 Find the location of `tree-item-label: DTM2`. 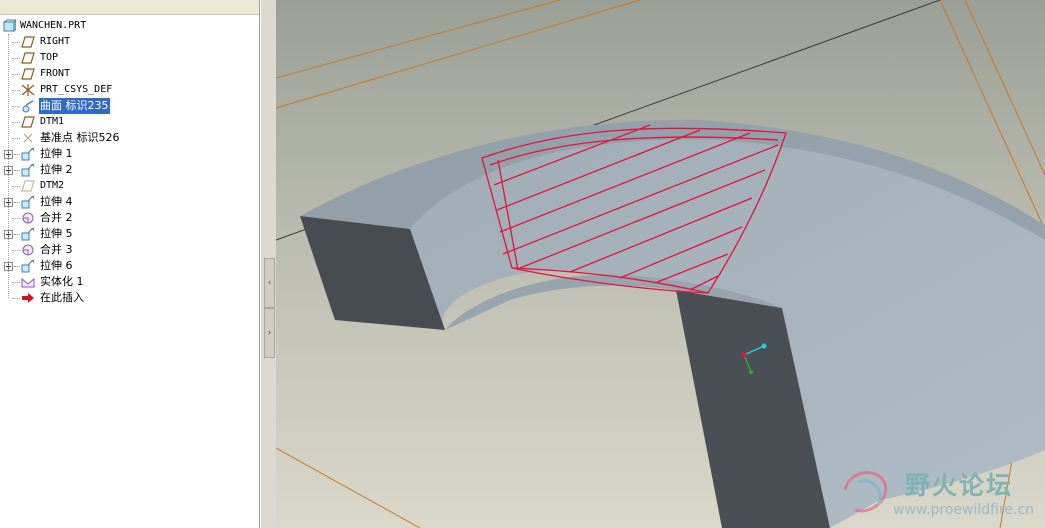

tree-item-label: DTM2 is located at coordinates (52, 185).